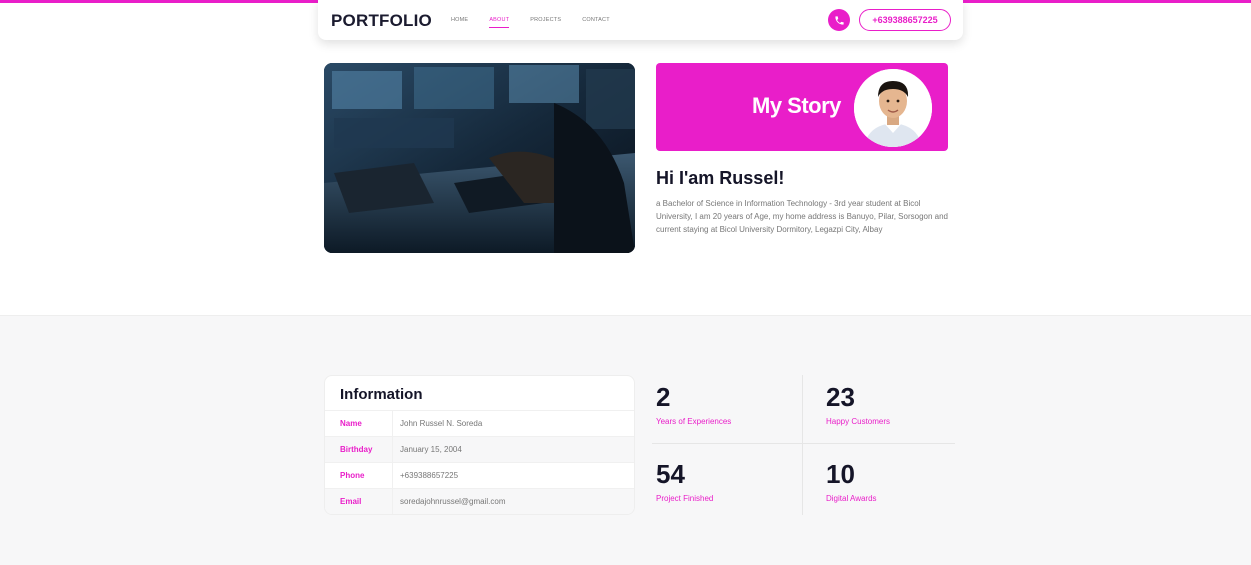 The image size is (1251, 565). I want to click on stat-projects: 54 Project Finished, so click(684, 481).